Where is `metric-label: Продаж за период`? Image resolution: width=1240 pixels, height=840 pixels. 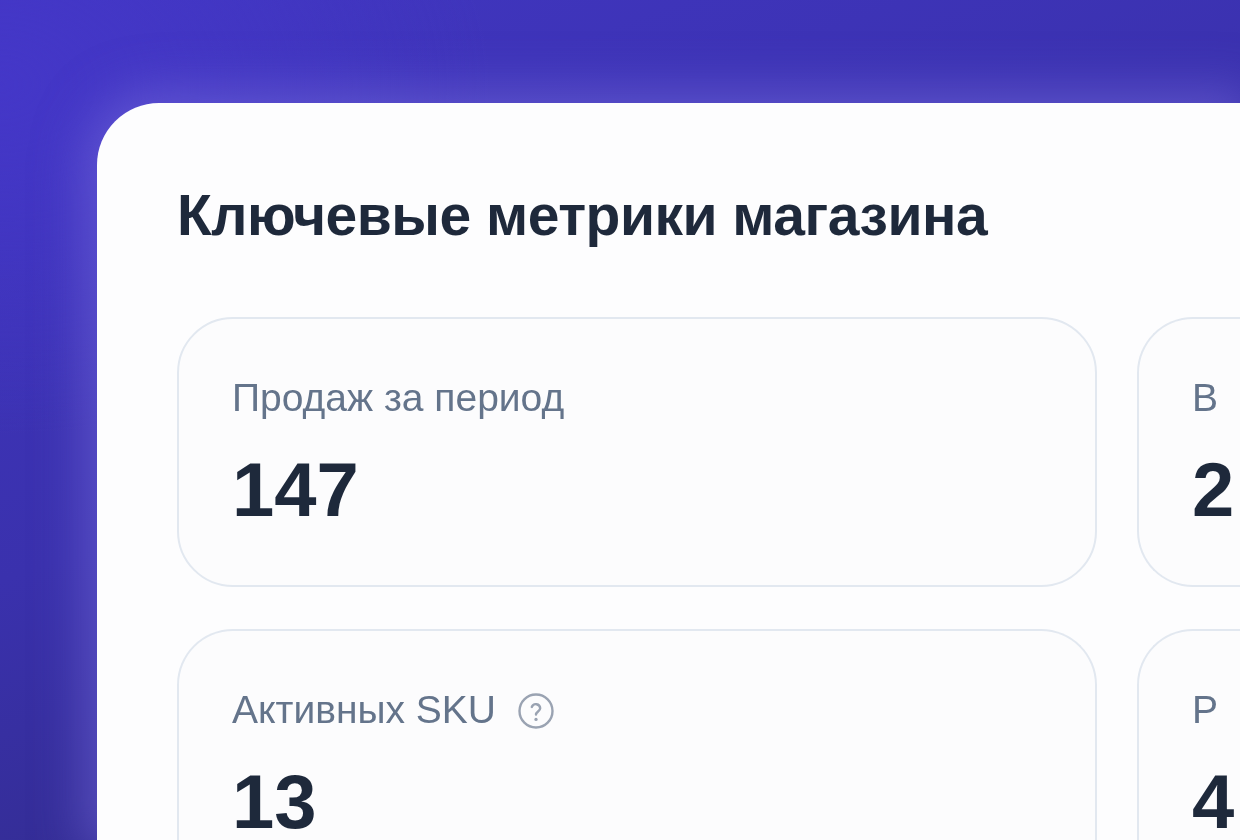 metric-label: Продаж за период is located at coordinates (398, 398).